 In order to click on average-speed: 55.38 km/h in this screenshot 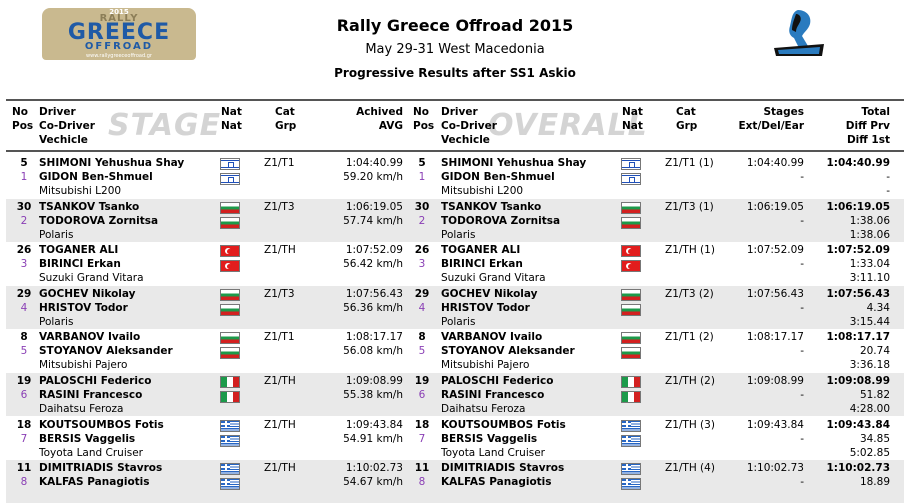, I will do `click(373, 395)`.